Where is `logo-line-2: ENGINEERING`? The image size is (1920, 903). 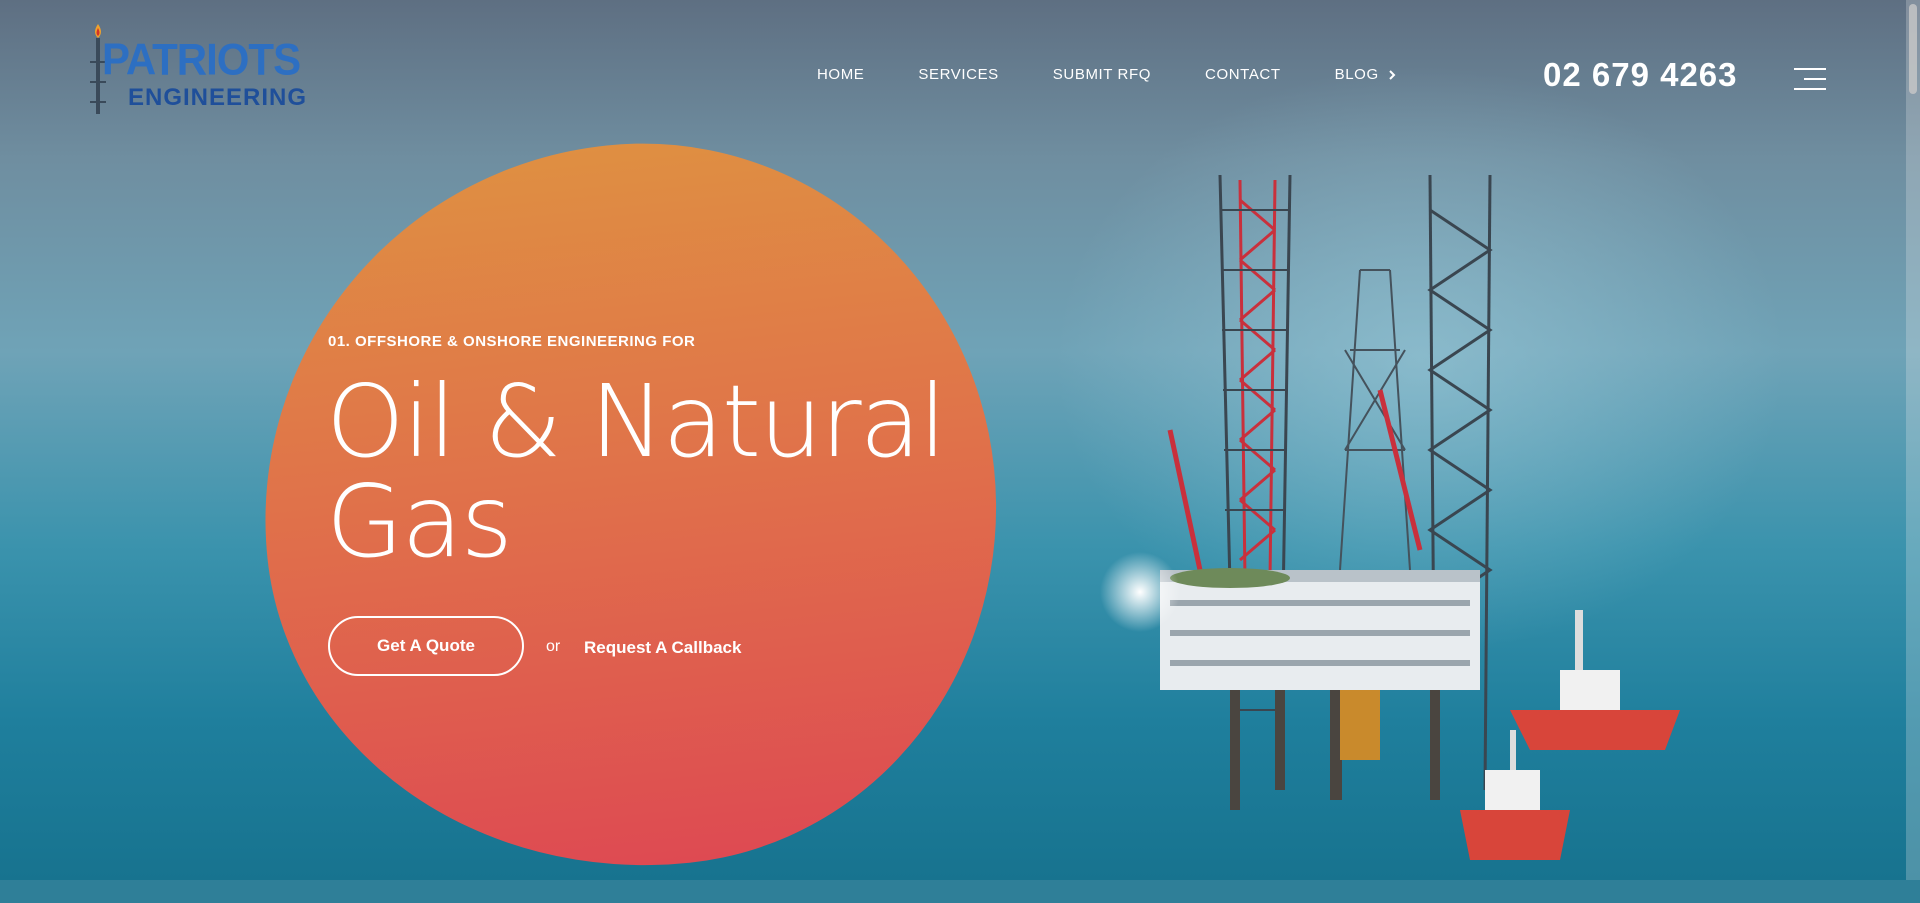 logo-line-2: ENGINEERING is located at coordinates (218, 97).